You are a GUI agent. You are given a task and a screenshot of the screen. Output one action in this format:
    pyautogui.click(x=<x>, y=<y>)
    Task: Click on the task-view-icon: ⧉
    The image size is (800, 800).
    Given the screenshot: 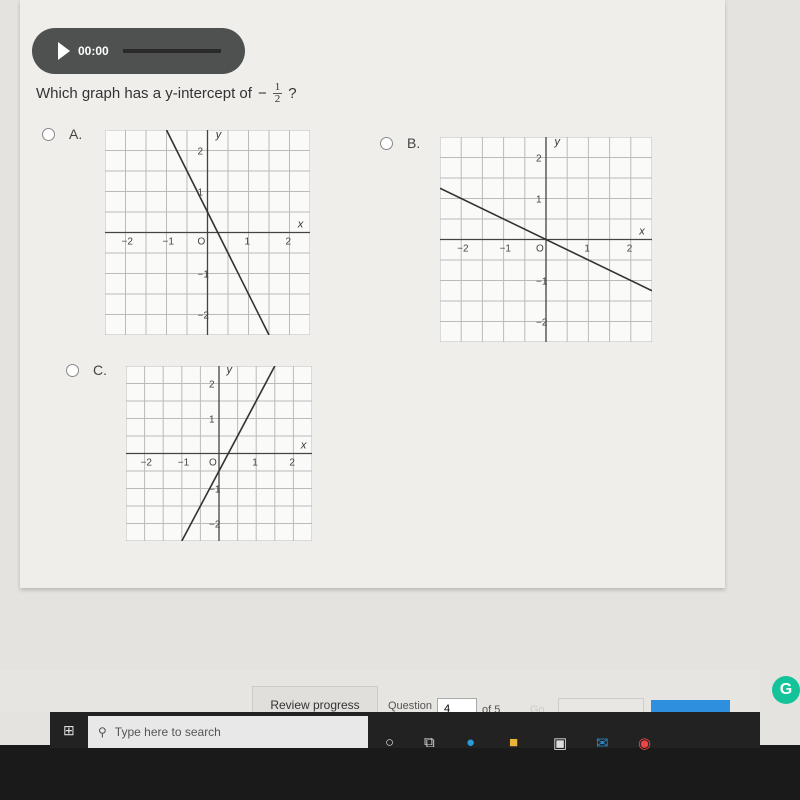 What is the action you would take?
    pyautogui.click(x=429, y=742)
    